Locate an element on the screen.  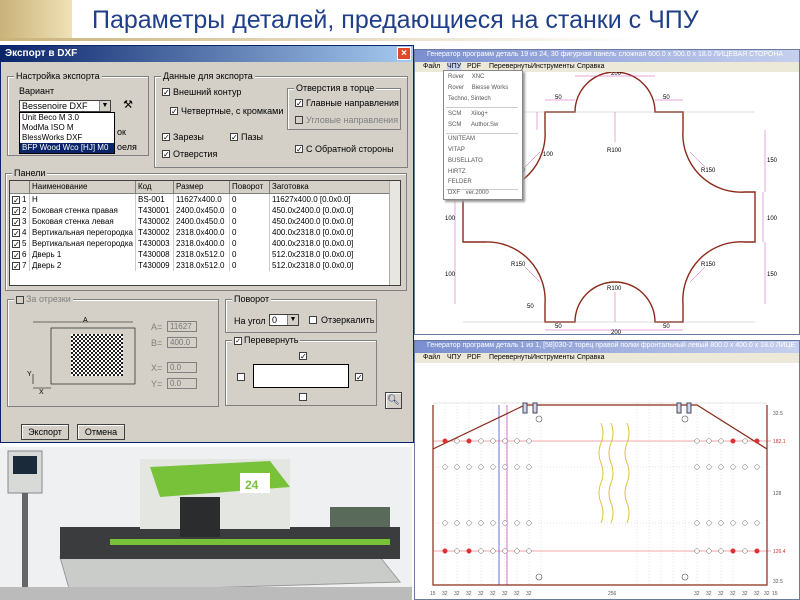
menu-item-hirtz: HIRTZ is located at coordinates (457, 172).